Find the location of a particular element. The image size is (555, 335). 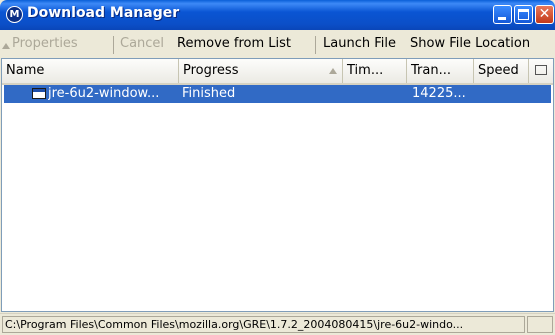

launch-file-button: Launch File is located at coordinates (359, 43).